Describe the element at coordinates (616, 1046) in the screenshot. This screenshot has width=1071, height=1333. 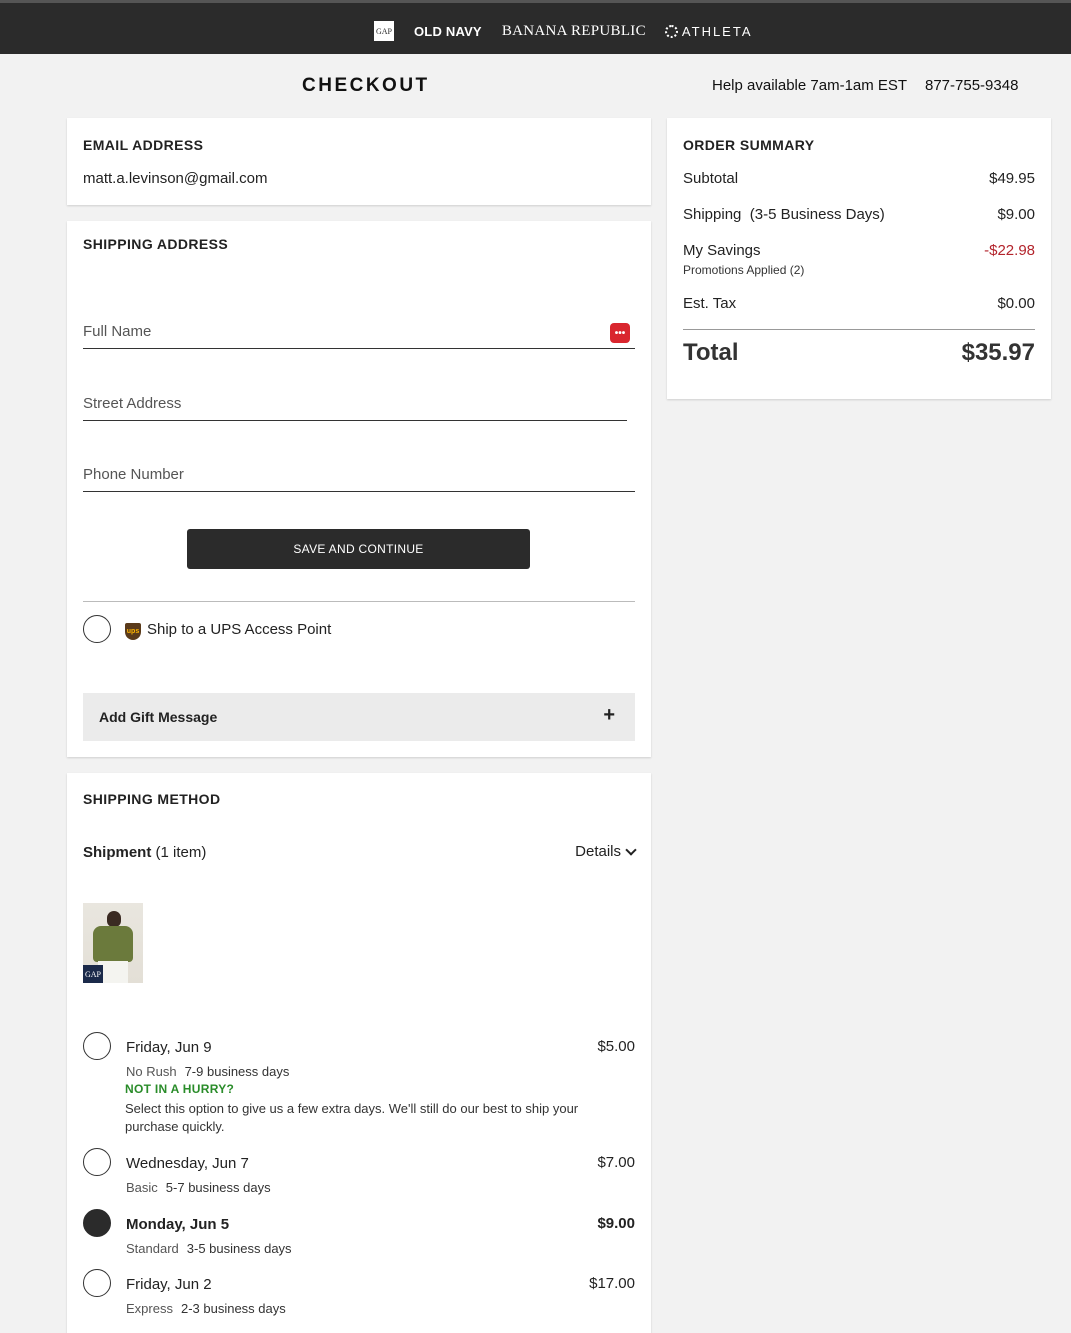
I see `shipping-price: $5.00` at that location.